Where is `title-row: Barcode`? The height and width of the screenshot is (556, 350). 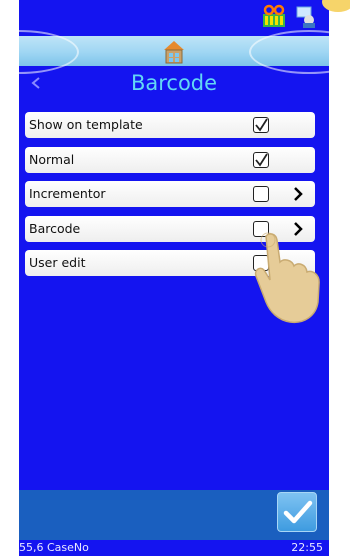 title-row: Barcode is located at coordinates (174, 85).